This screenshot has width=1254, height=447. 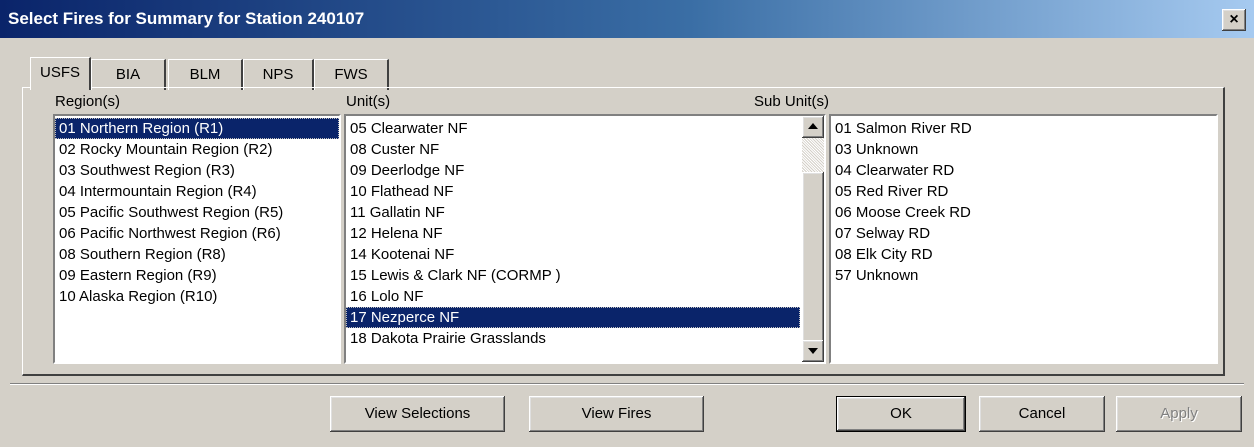 I want to click on view-fires-label: View Fires, so click(x=616, y=413).